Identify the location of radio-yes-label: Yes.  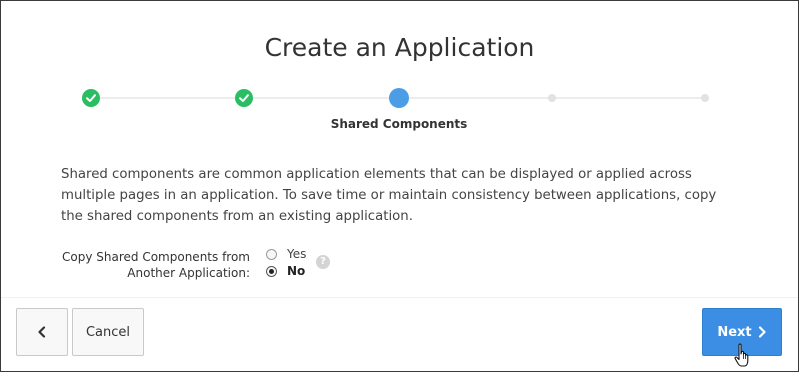
(296, 254).